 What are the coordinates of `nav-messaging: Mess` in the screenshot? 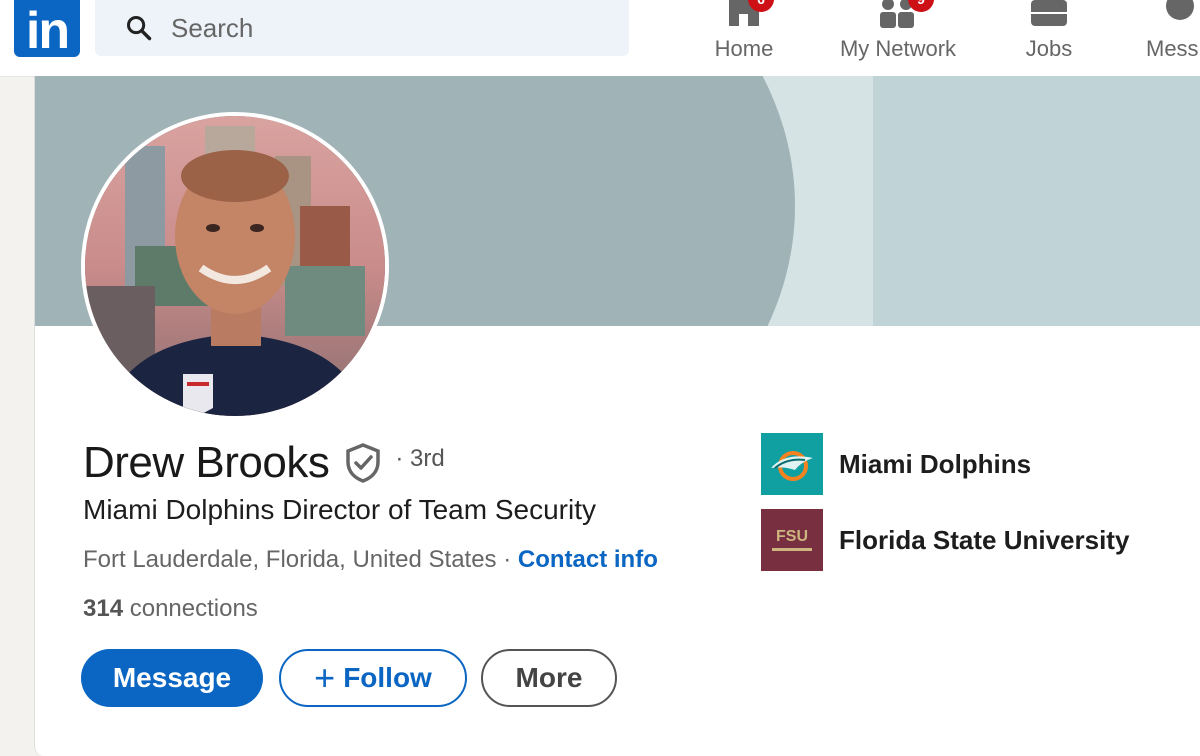 It's located at (1170, 38).